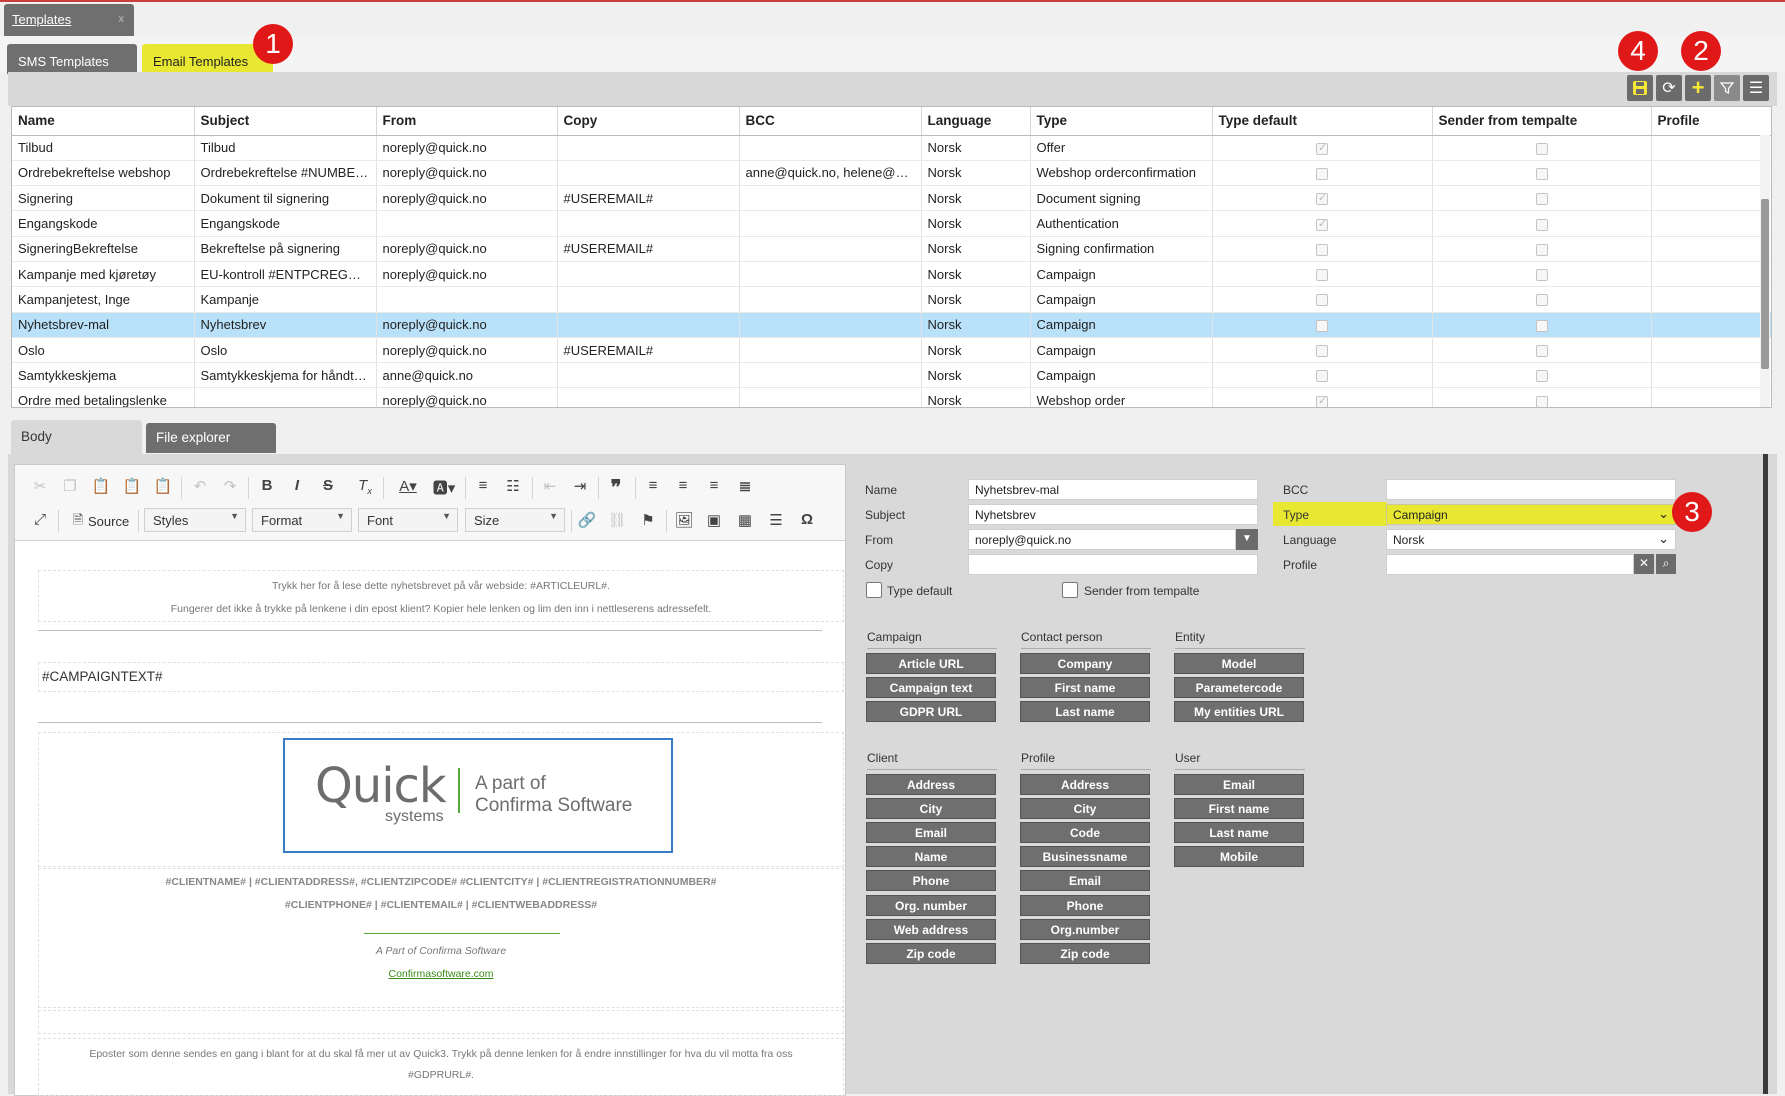  Describe the element at coordinates (78, 522) in the screenshot. I see `source-icon: 🗎` at that location.